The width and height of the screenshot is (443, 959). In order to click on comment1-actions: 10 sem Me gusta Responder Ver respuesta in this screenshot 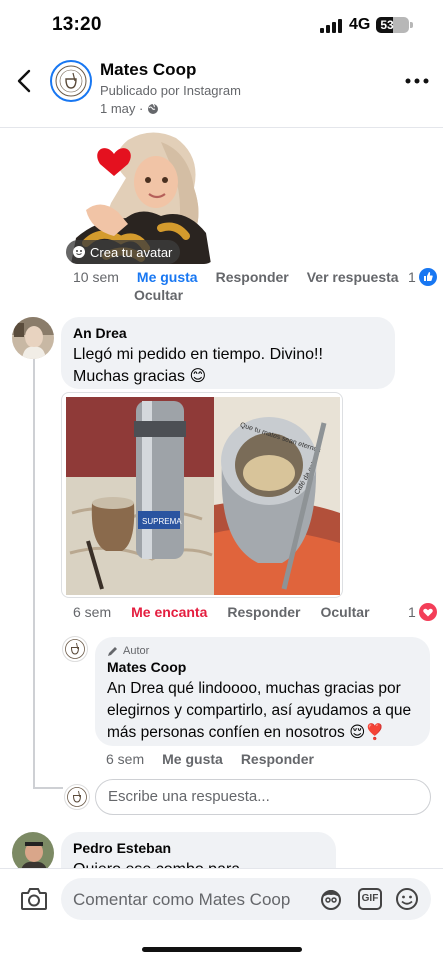, I will do `click(245, 277)`.